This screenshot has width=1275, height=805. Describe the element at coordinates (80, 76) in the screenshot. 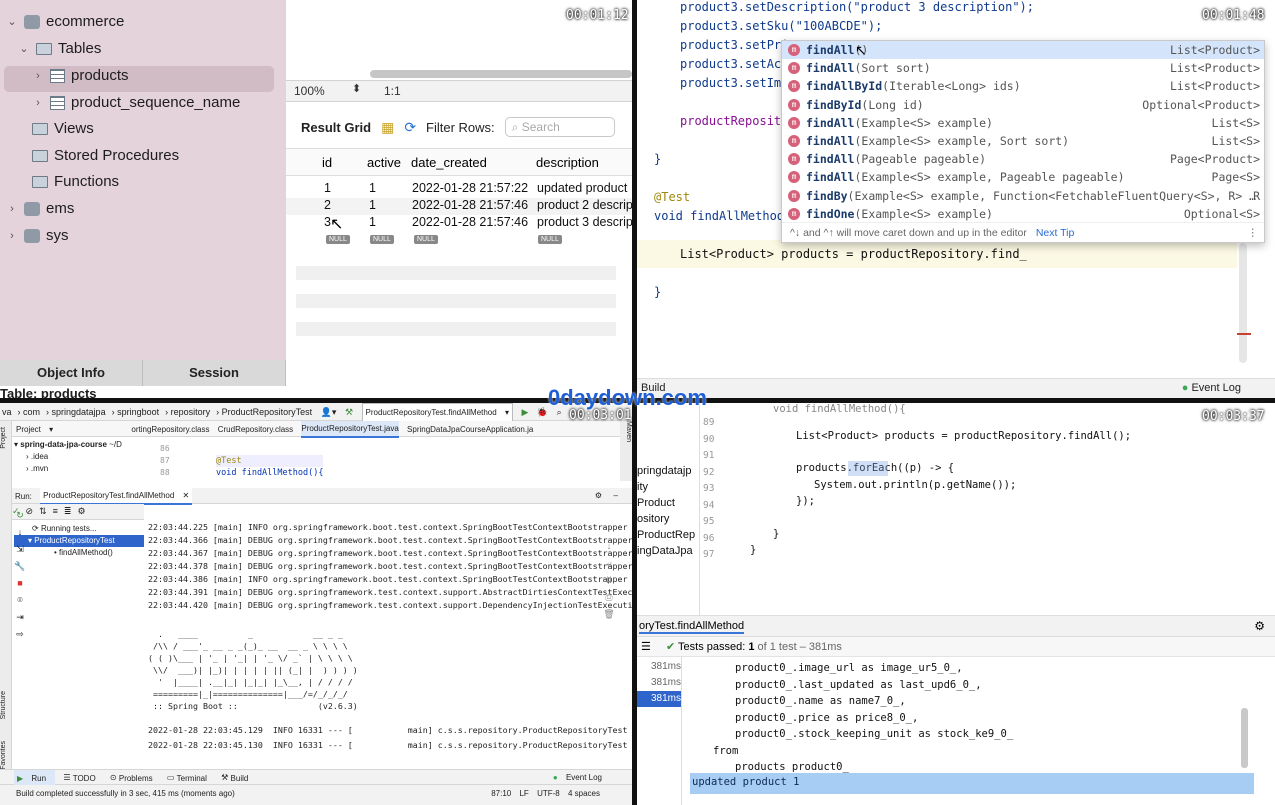

I see `tree-item-products: › products` at that location.